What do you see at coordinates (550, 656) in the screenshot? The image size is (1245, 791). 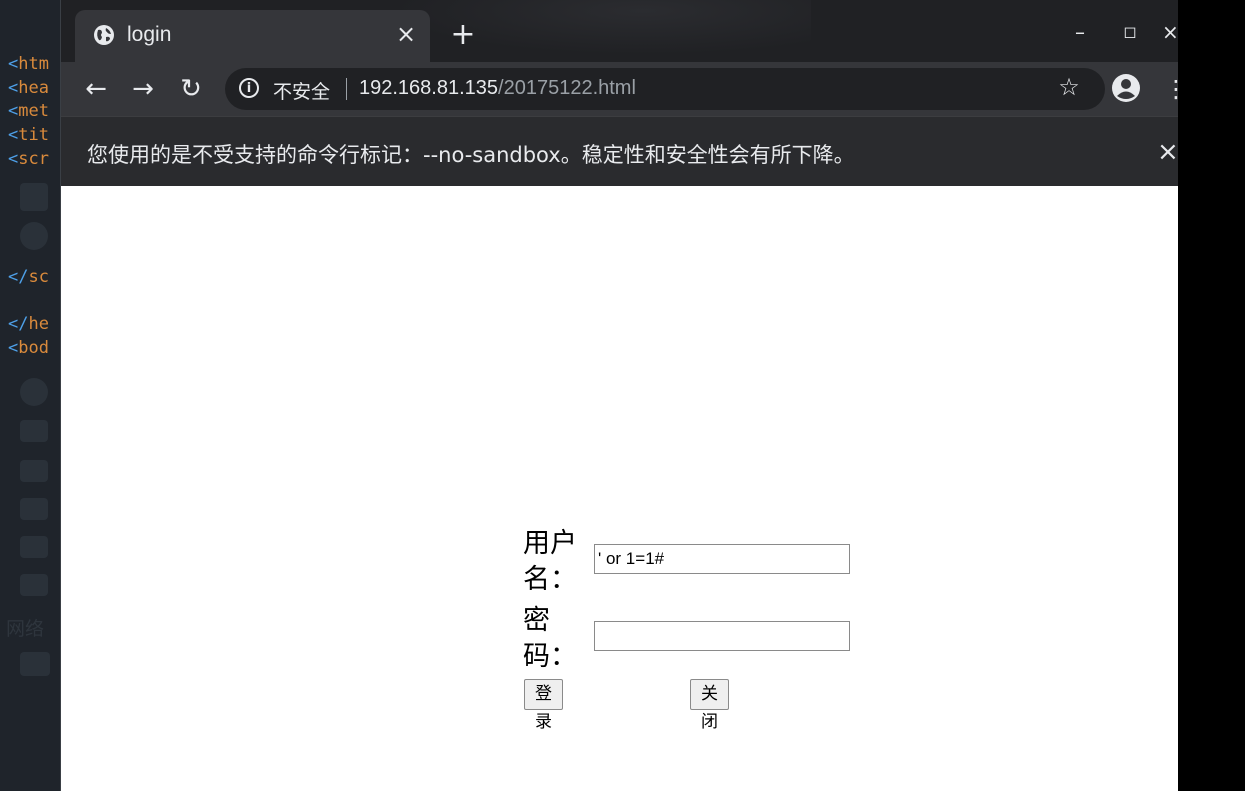 I see `password-label-line2: 码：` at bounding box center [550, 656].